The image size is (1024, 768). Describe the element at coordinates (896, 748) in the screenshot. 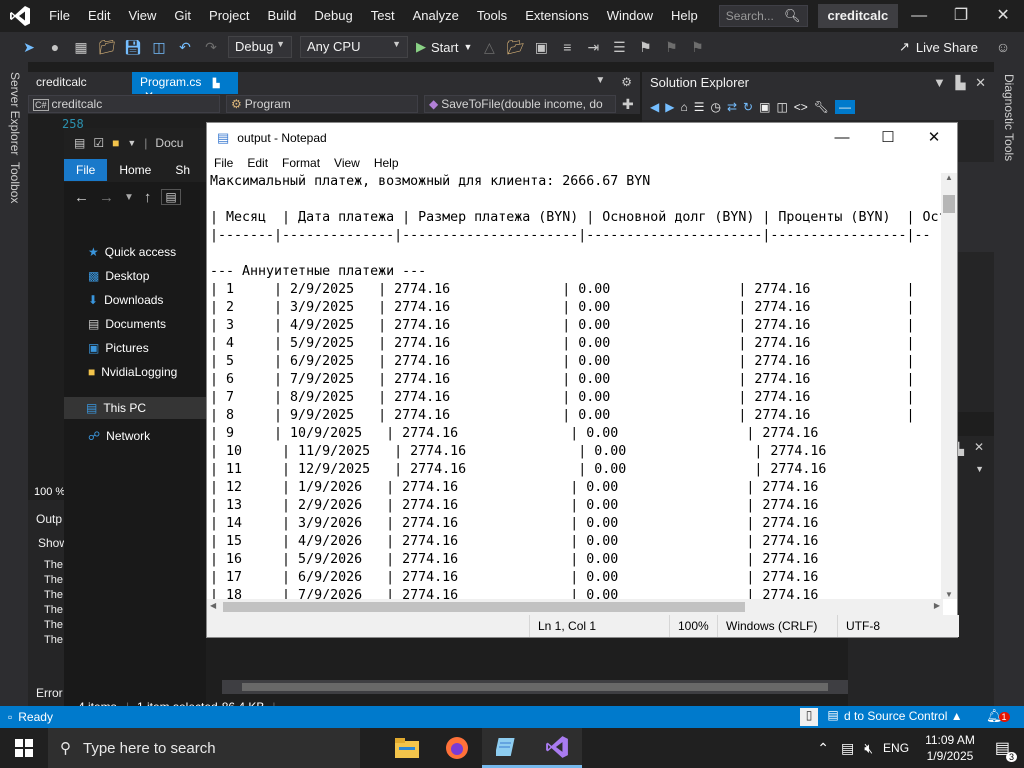

I see `language-indicator: ENG` at that location.